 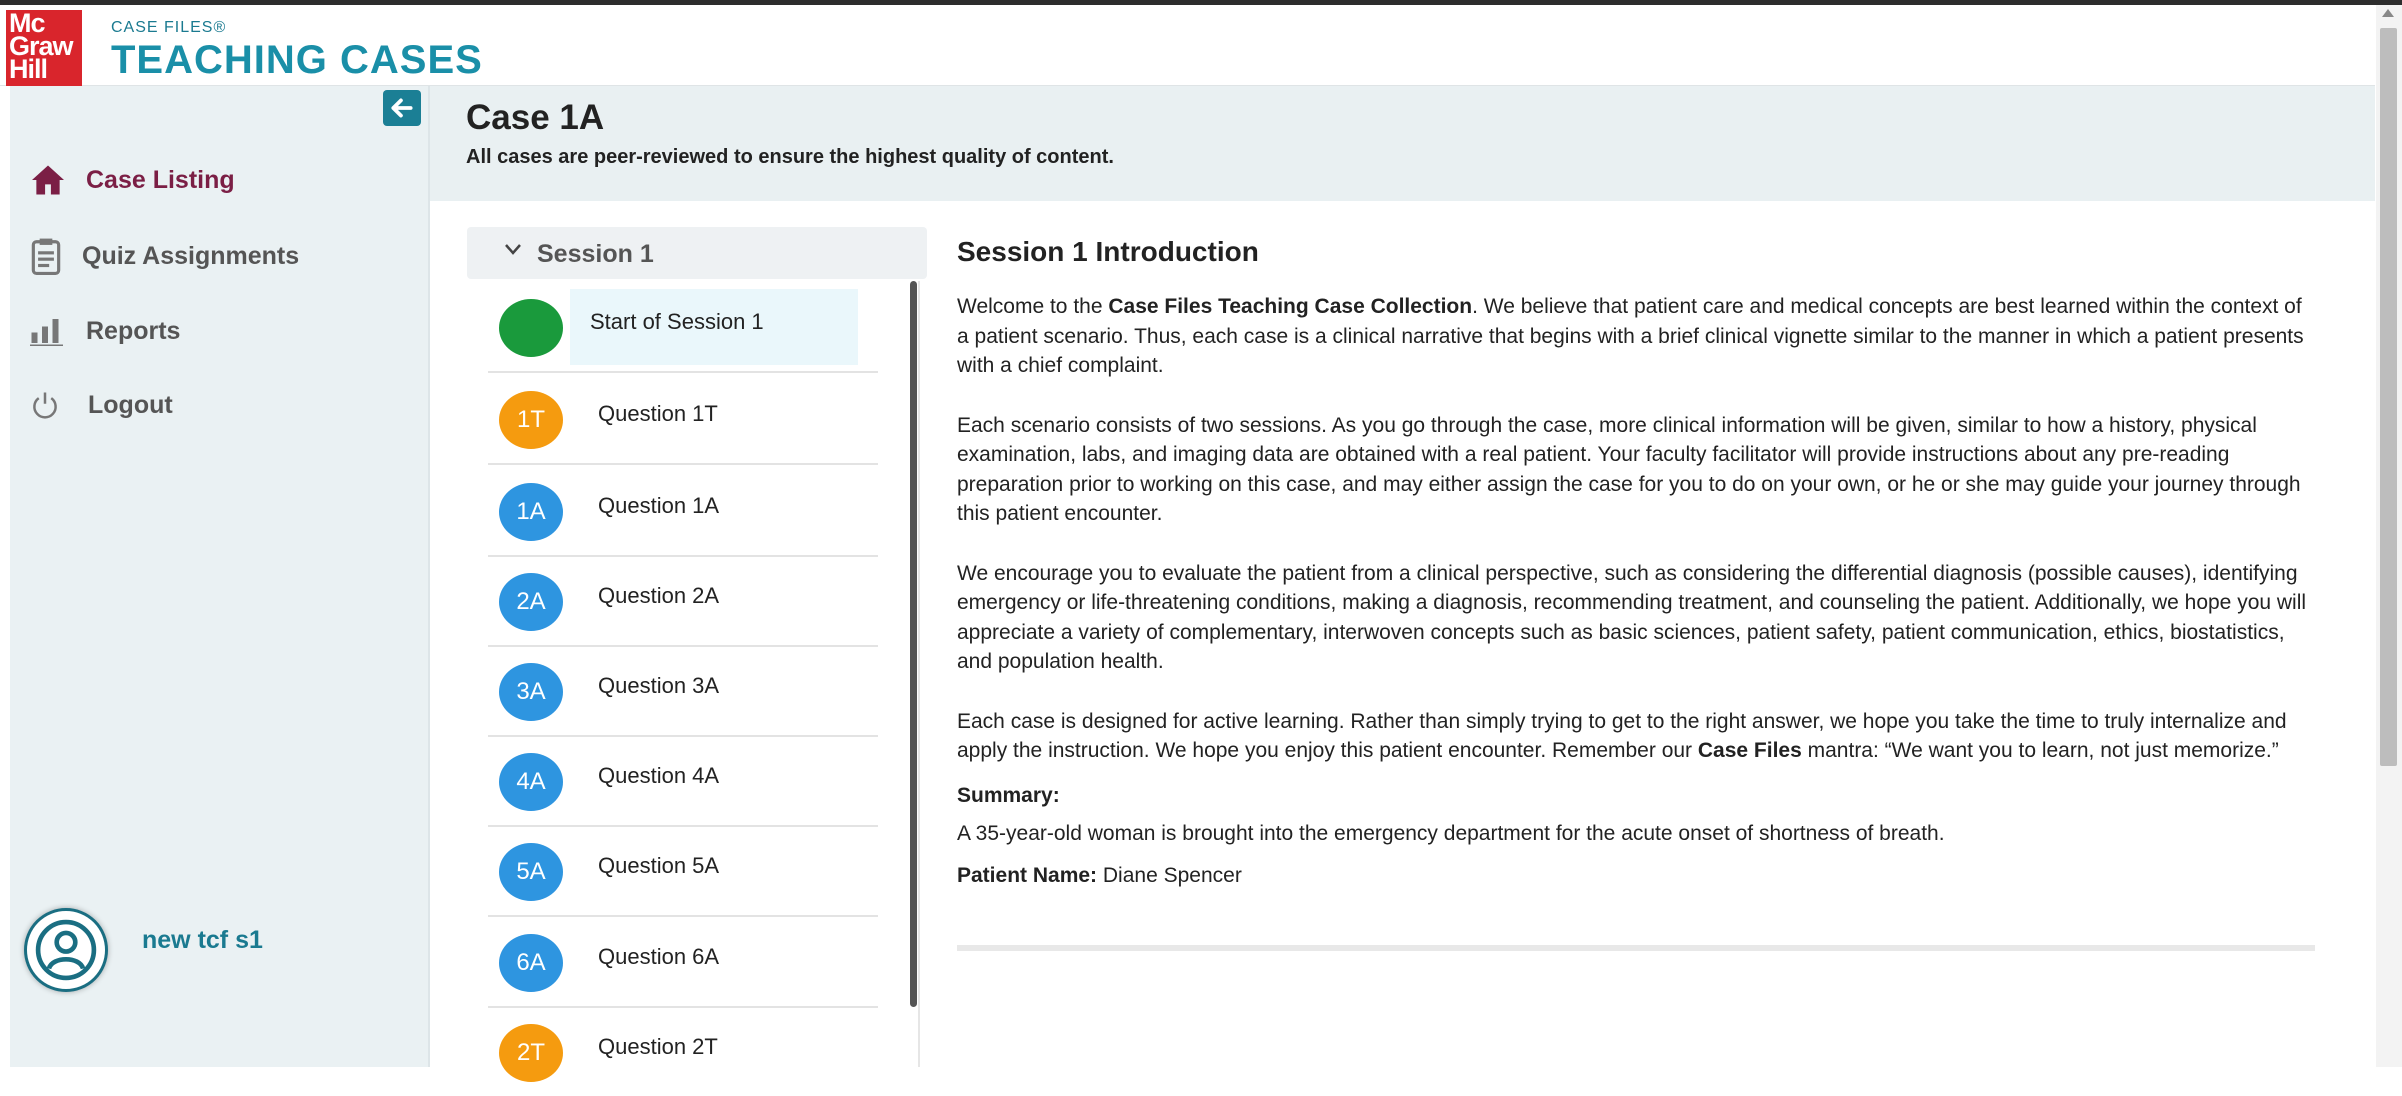 I want to click on brand-title: CASE FILES® TEACHING CASES, so click(x=297, y=50).